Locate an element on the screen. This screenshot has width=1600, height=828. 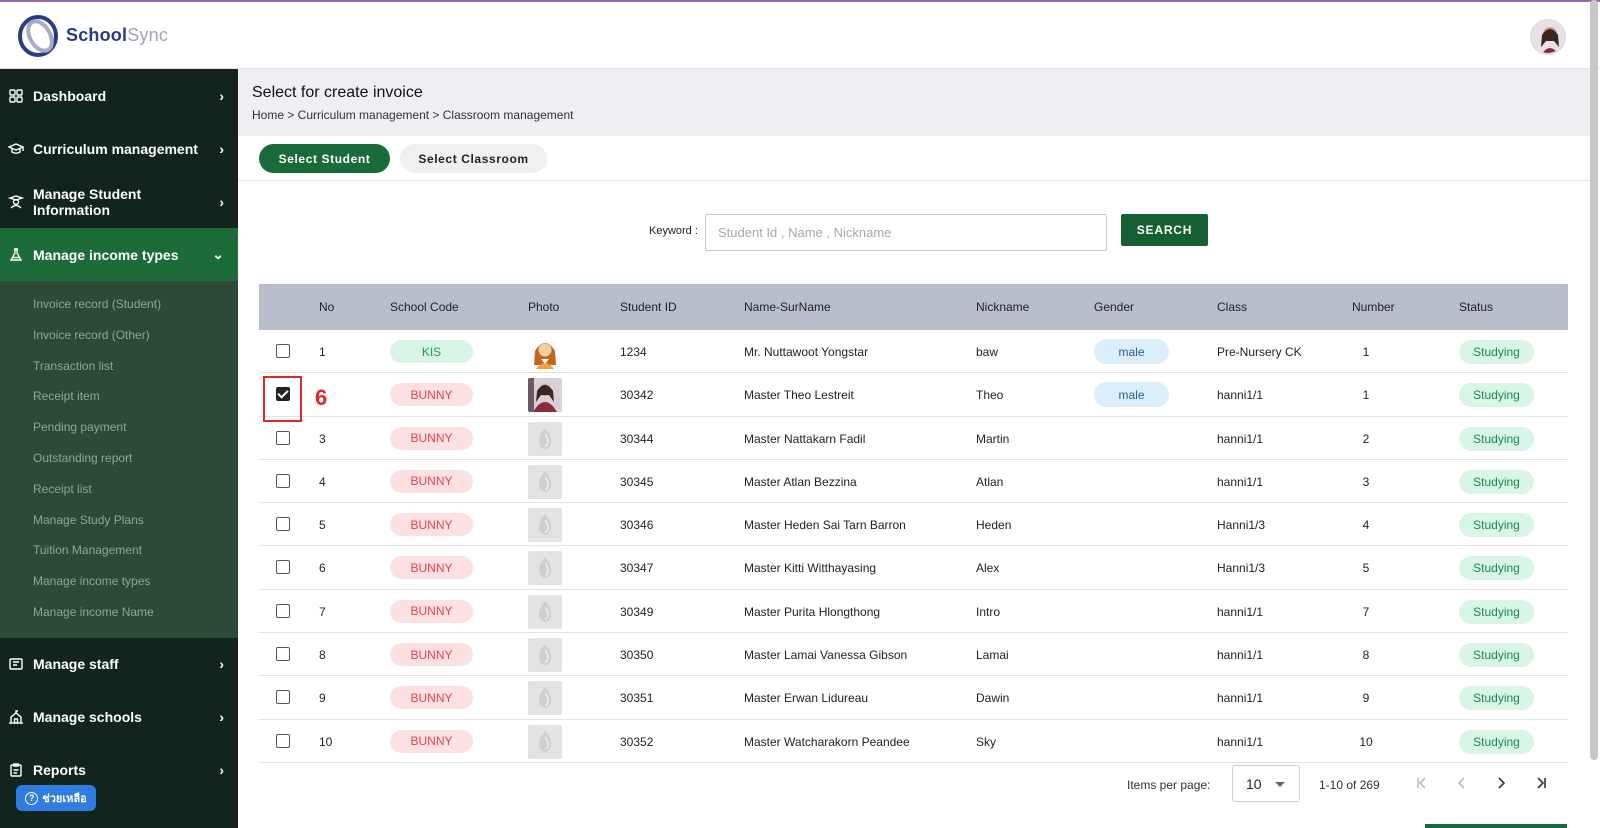
column-header: No is located at coordinates (326, 307).